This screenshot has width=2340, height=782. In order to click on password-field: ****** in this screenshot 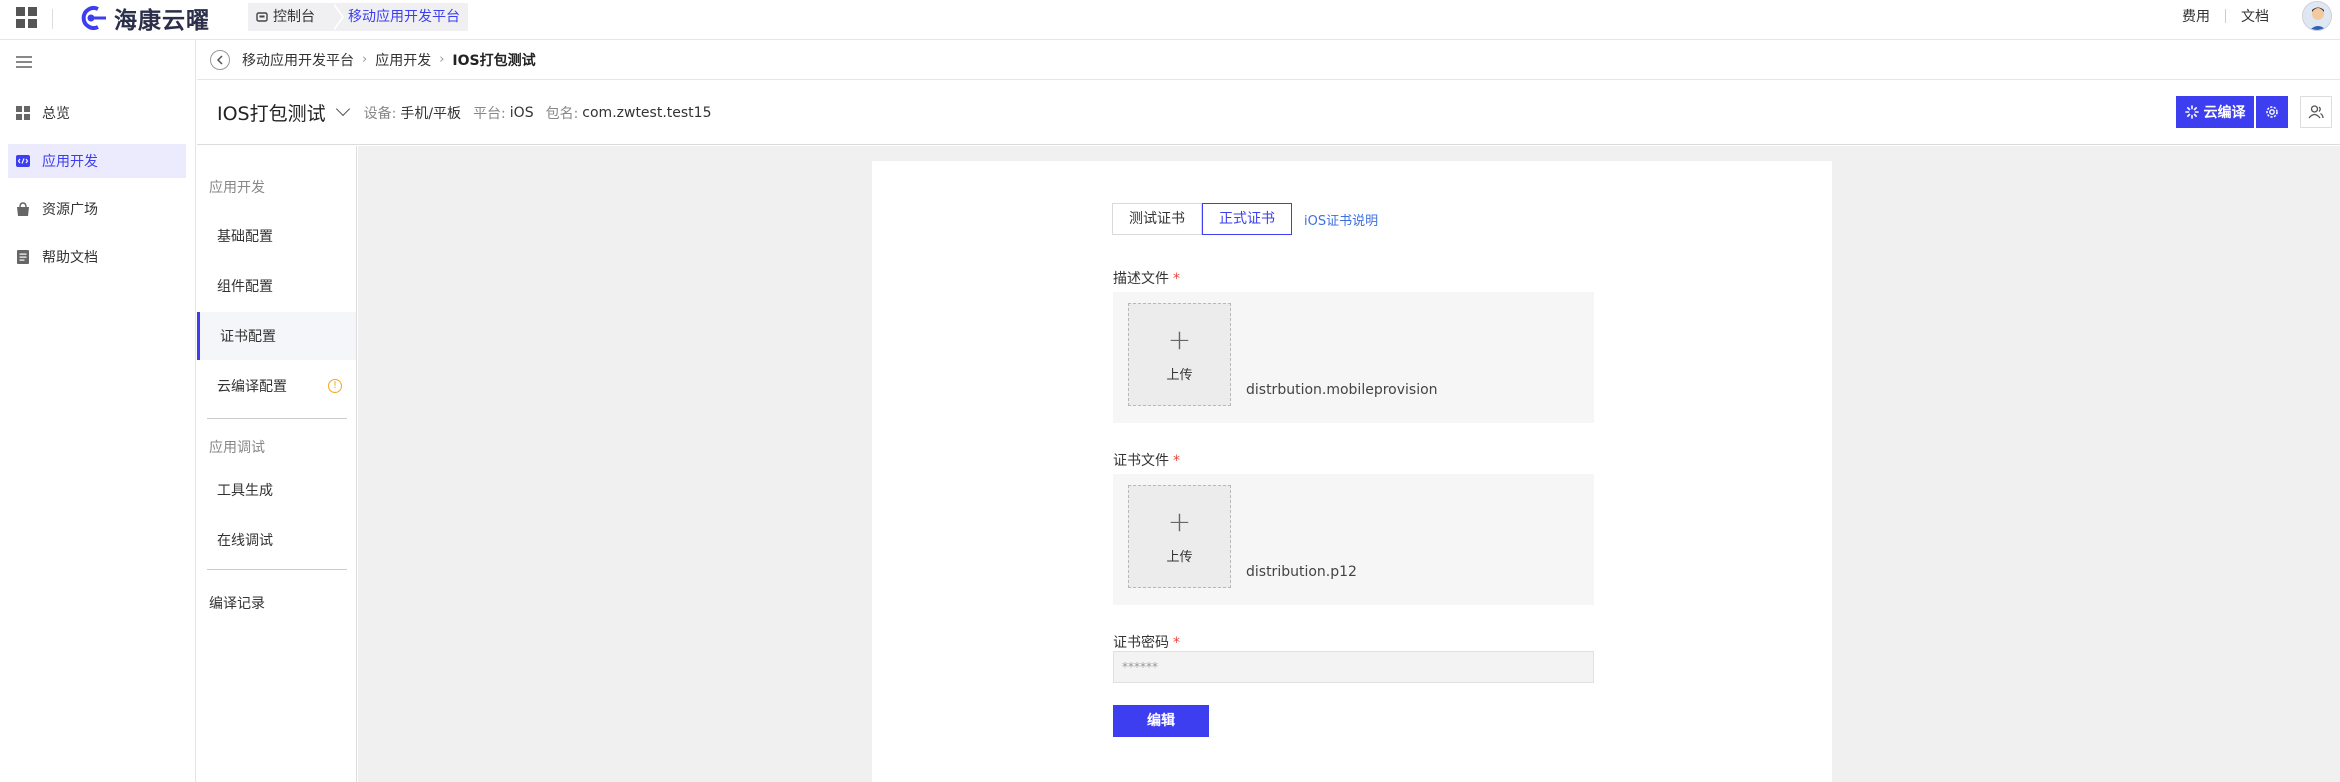, I will do `click(1353, 667)`.